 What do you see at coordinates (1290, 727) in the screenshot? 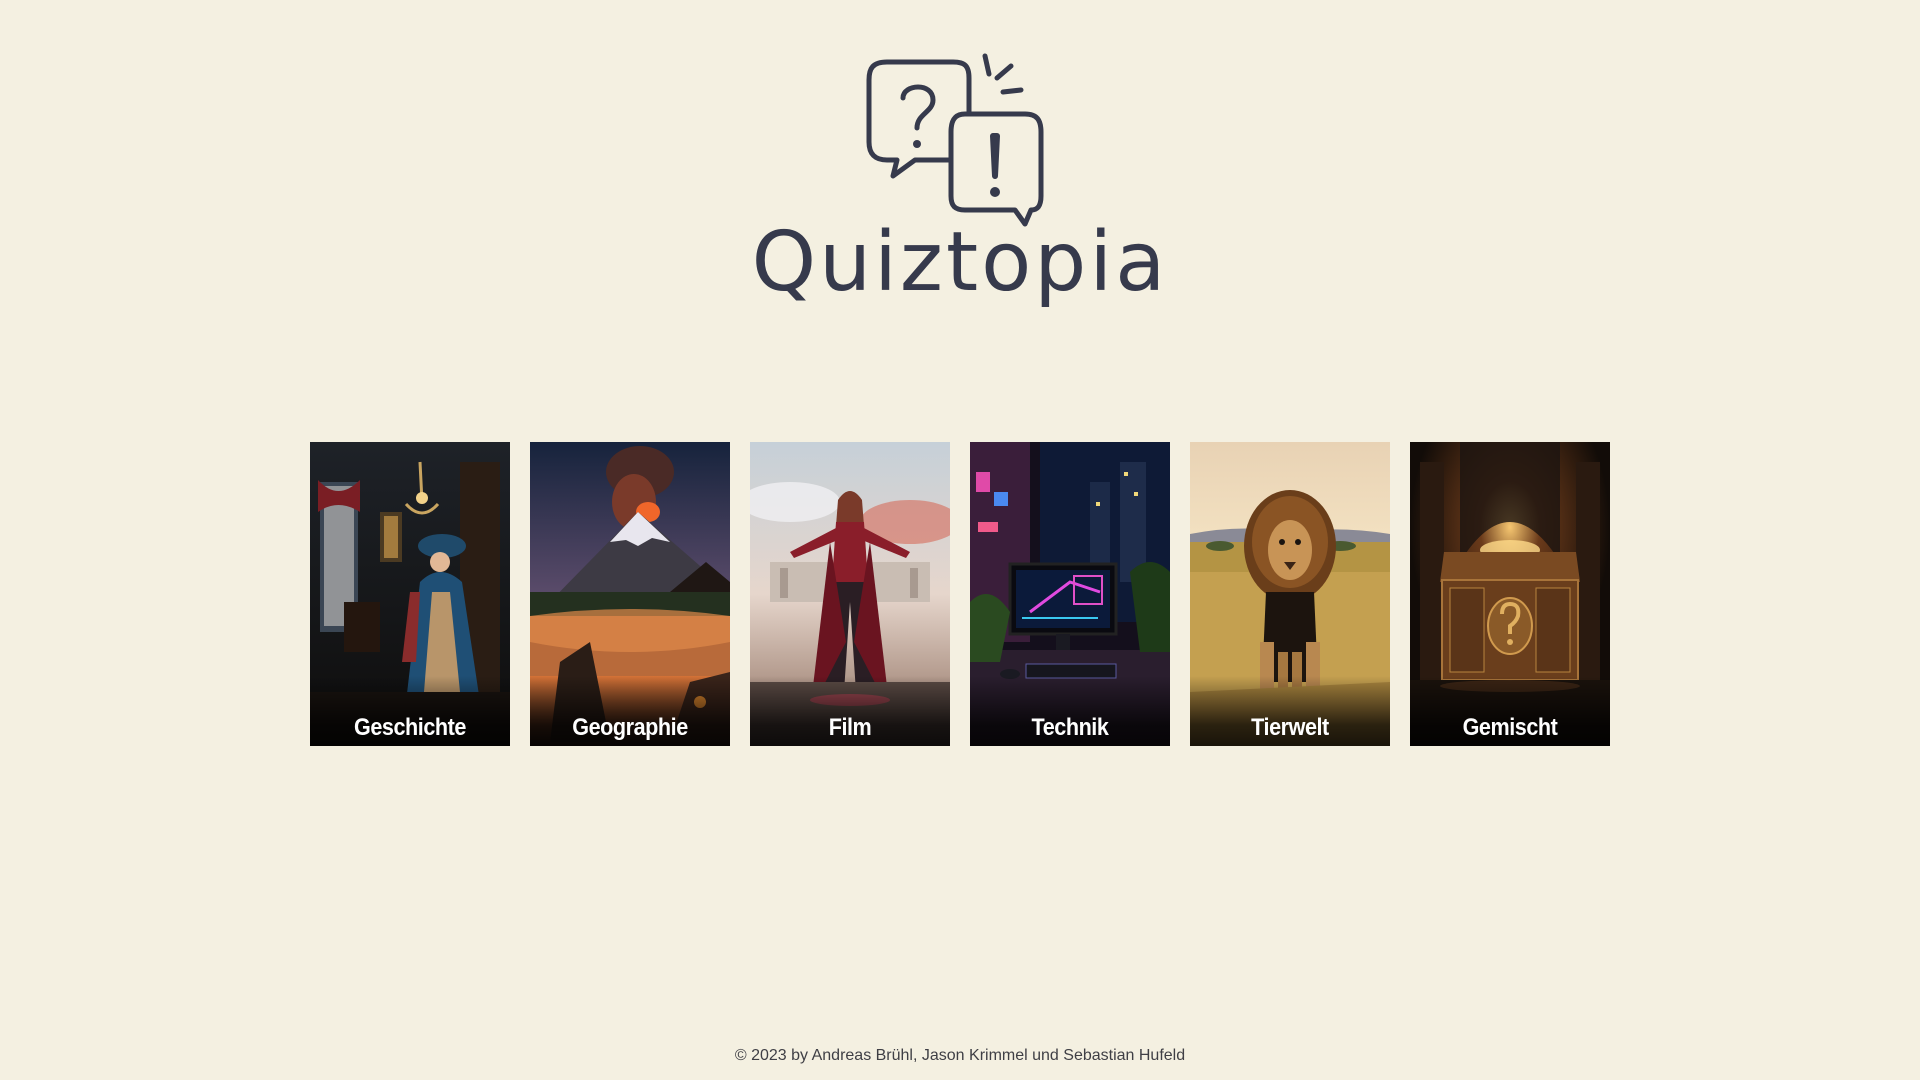
I see `category-label: Tierwelt` at bounding box center [1290, 727].